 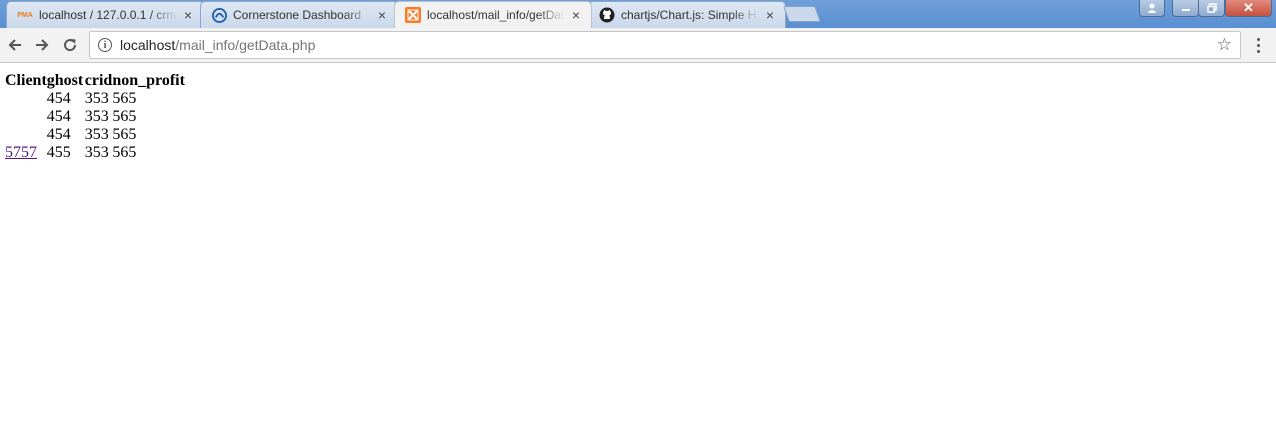 I want to click on table-row: 5757 455 353 565, so click(x=95, y=153).